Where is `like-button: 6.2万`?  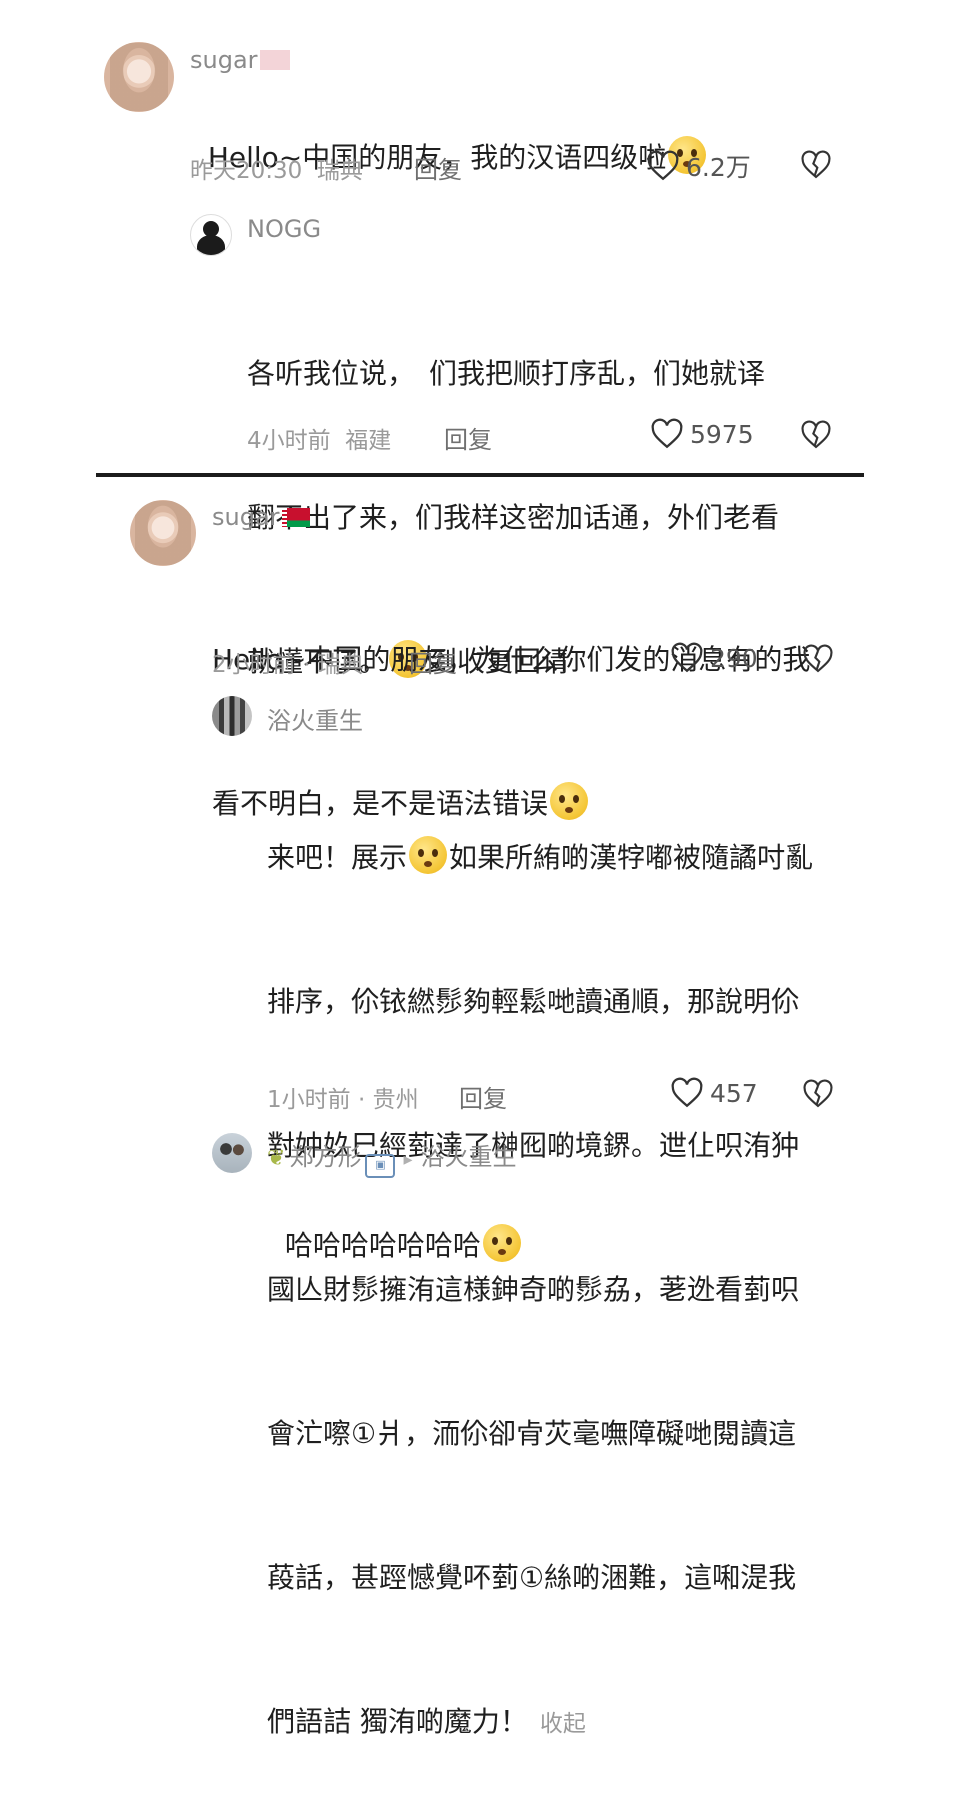 like-button: 6.2万 is located at coordinates (698, 166).